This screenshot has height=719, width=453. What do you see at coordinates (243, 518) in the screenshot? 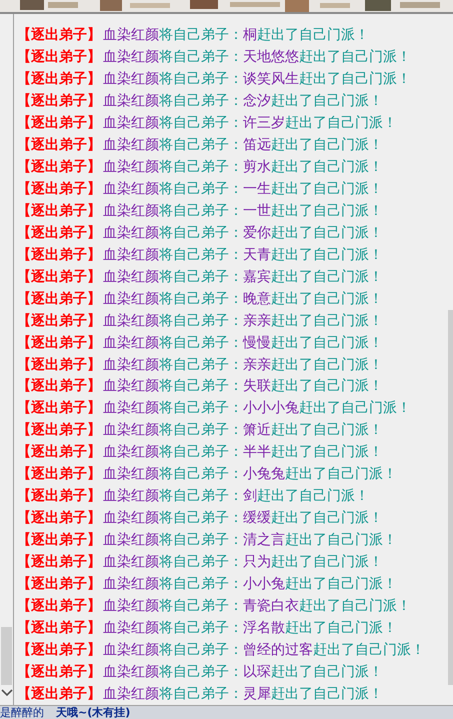
I see `log-message: 血染红颜将自己弟子：缓缓赶出了自己门派！` at bounding box center [243, 518].